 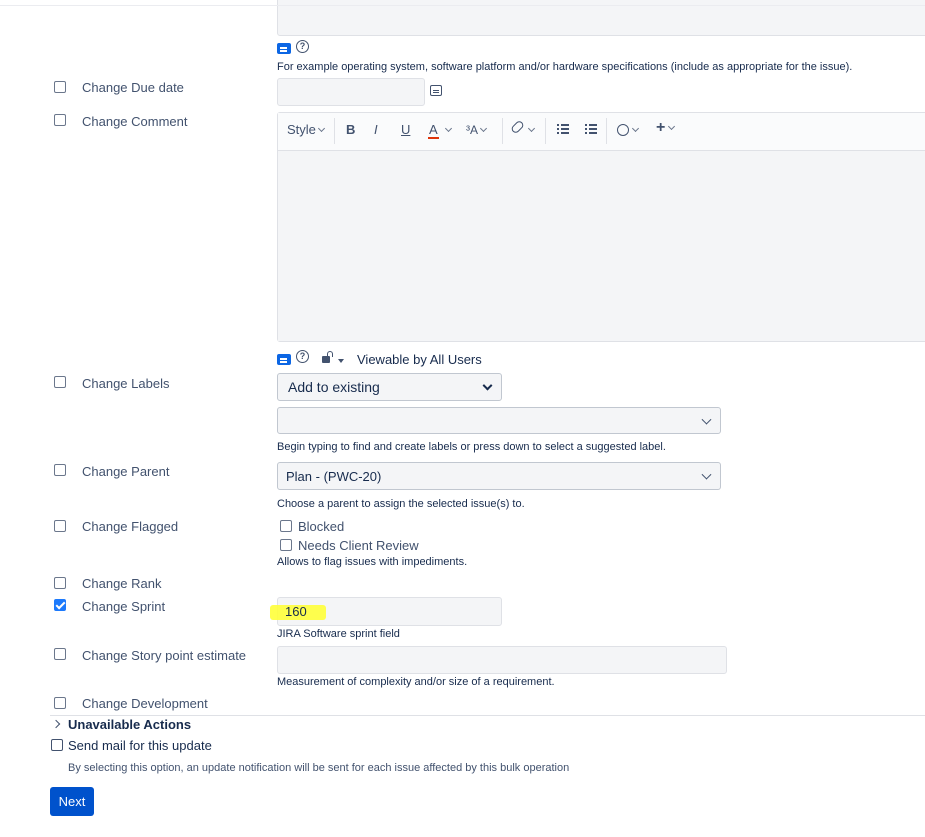 I want to click on story-points-checkbox, so click(x=60, y=654).